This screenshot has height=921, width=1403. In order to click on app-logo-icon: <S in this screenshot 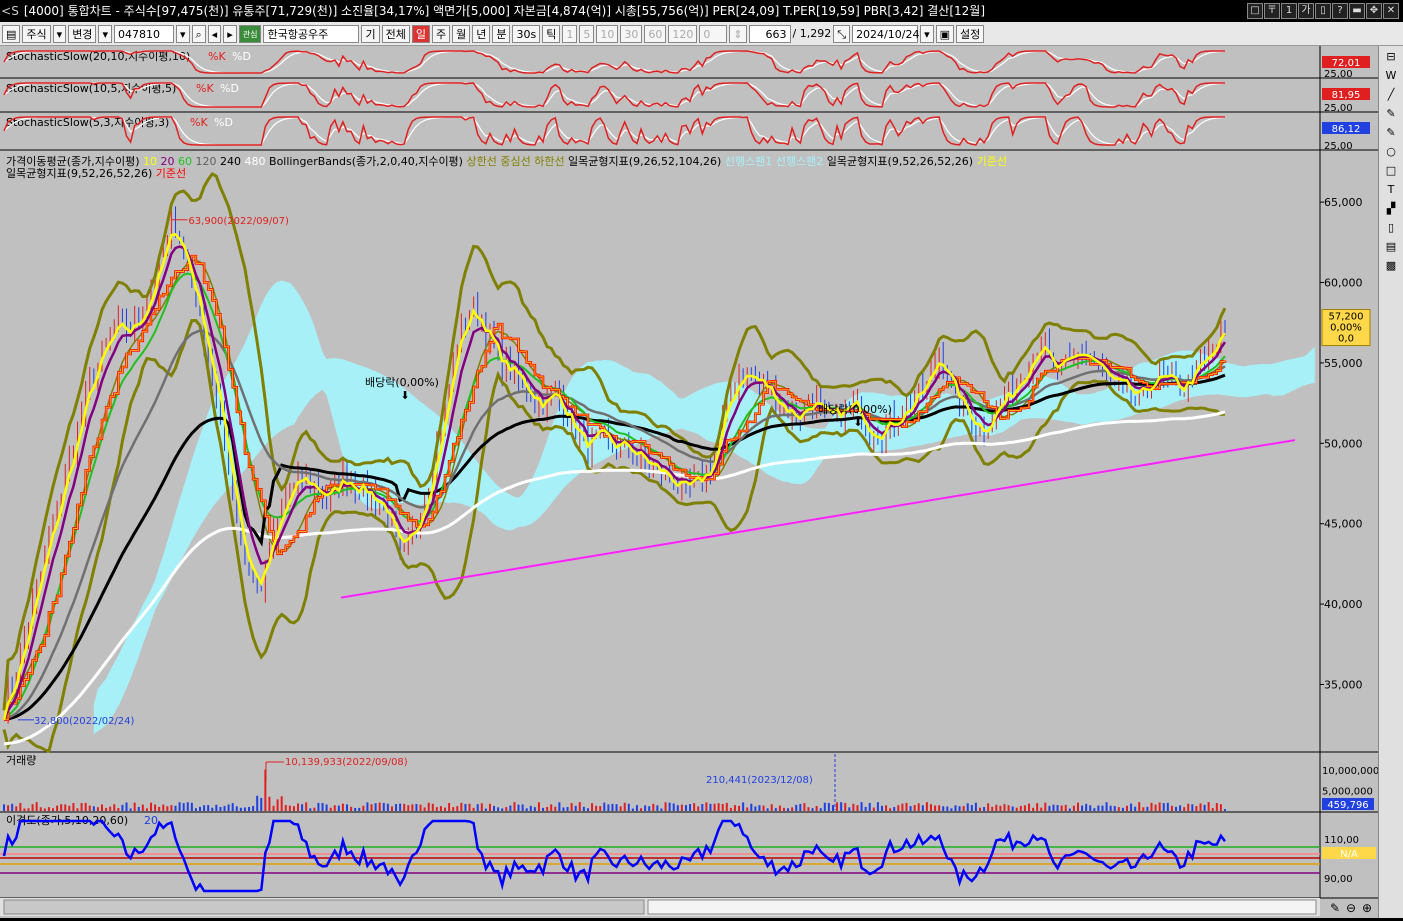, I will do `click(10, 11)`.